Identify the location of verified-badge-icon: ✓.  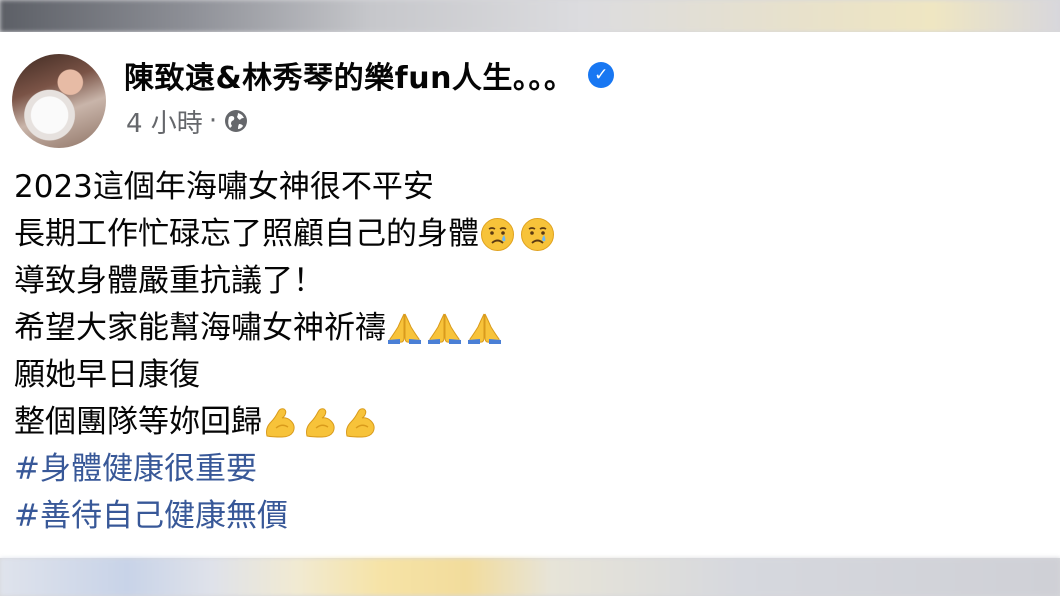
(601, 75).